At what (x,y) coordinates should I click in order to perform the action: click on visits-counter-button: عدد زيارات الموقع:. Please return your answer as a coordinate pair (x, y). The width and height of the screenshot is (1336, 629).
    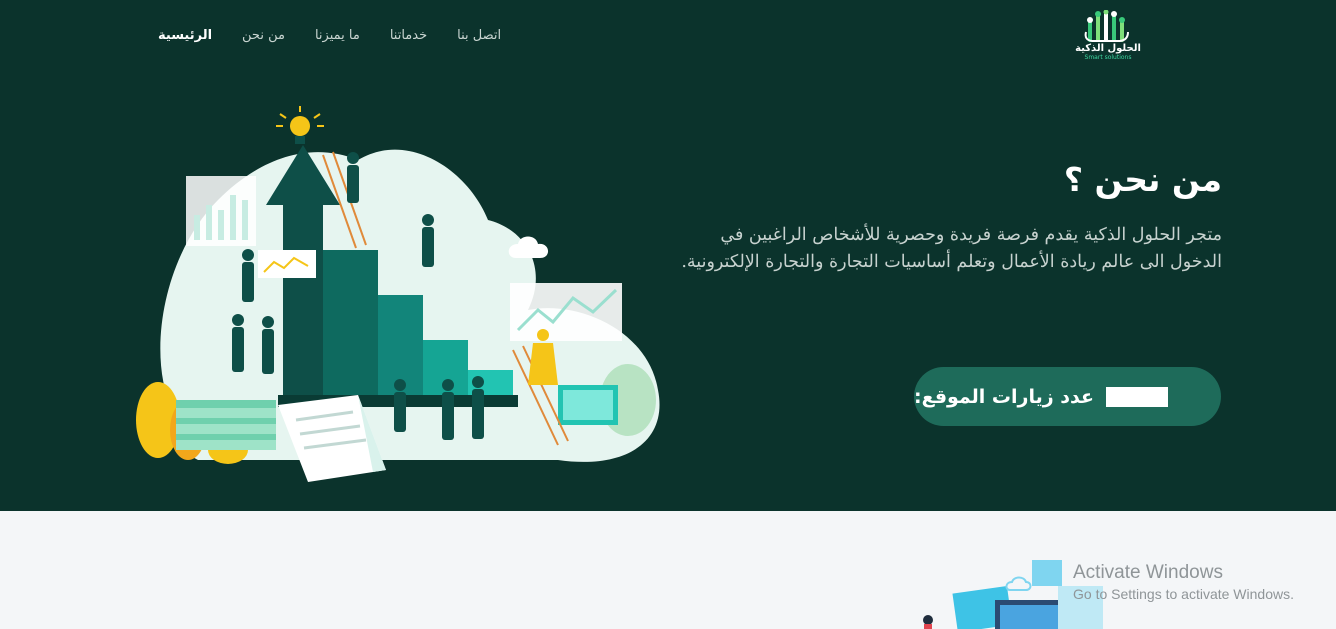
    Looking at the image, I should click on (1067, 396).